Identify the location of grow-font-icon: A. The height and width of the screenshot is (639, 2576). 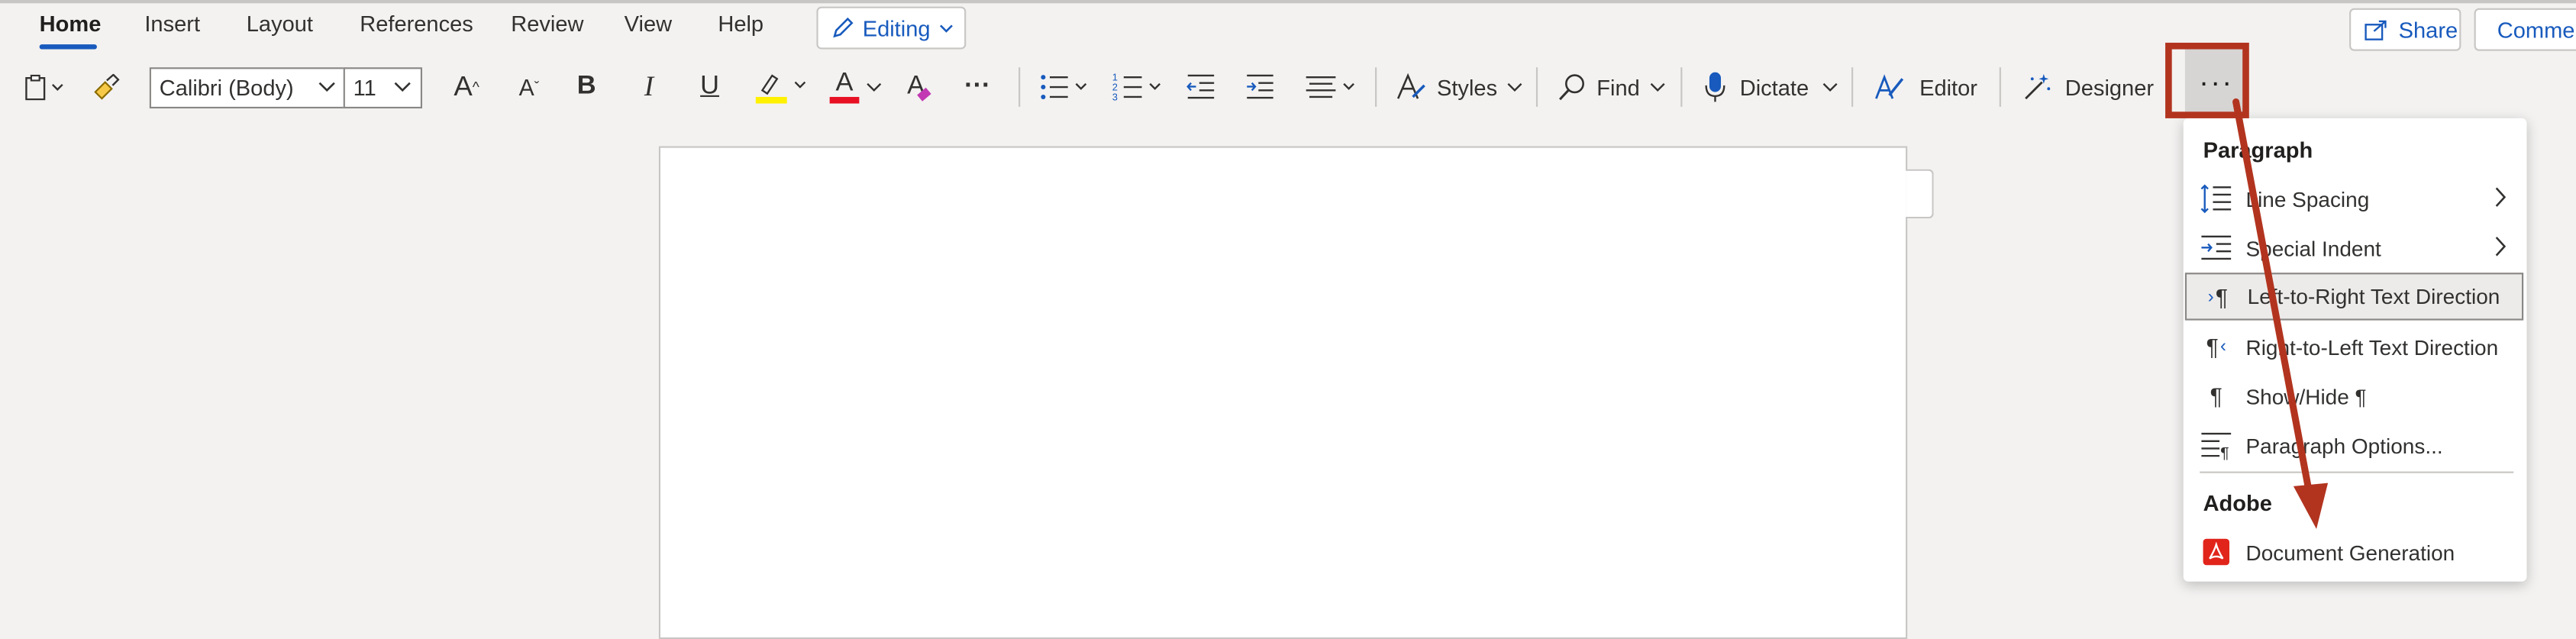
(463, 86).